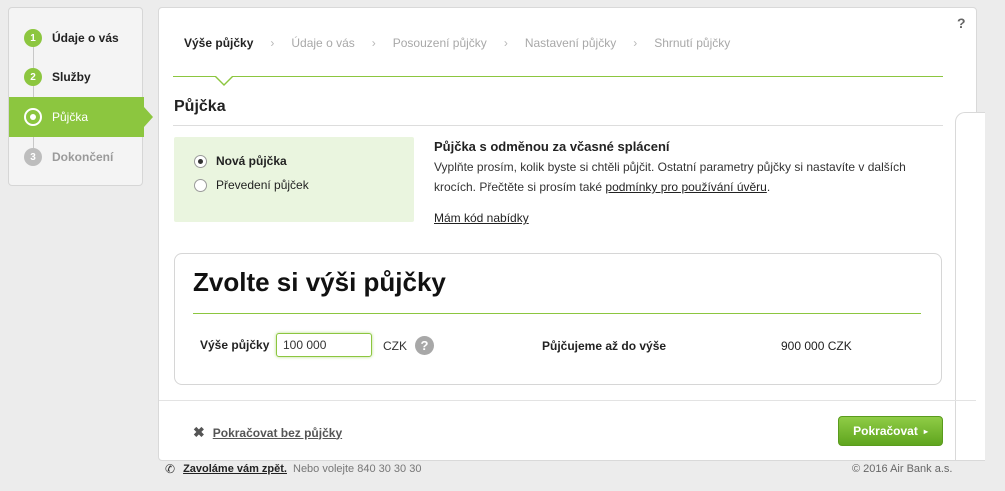  I want to click on sidebar-item-label: Půjčka, so click(70, 117).